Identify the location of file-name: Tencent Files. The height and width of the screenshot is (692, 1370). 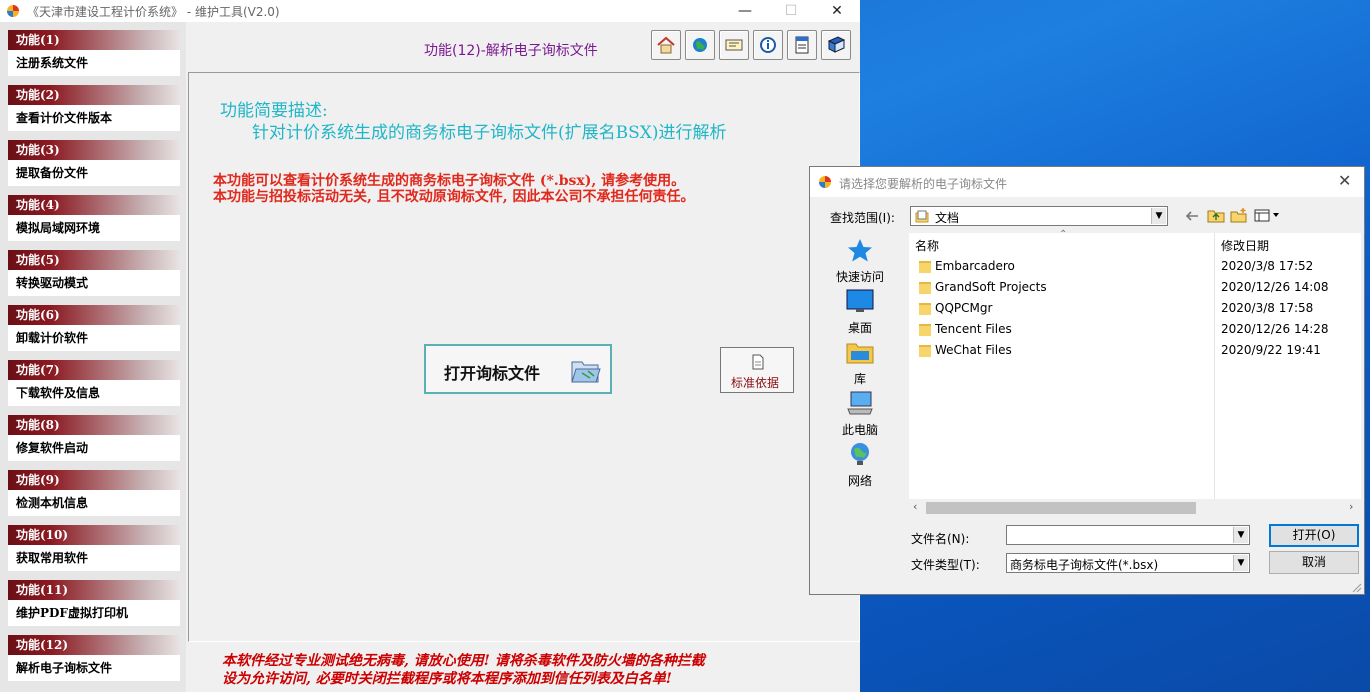
(973, 329).